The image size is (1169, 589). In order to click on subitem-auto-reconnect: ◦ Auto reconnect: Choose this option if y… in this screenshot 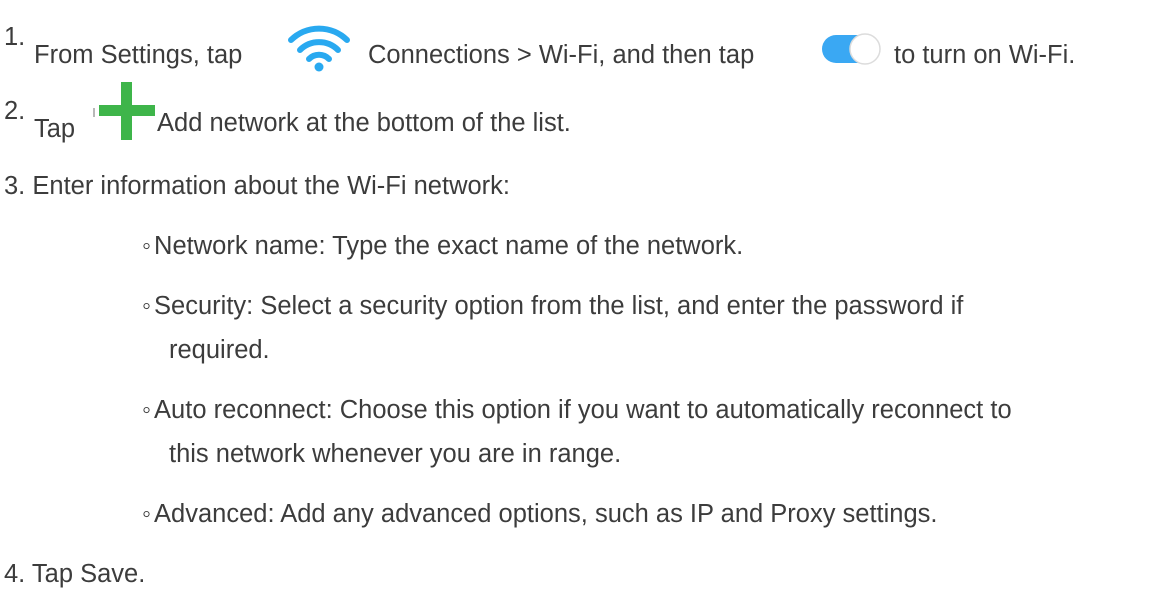, I will do `click(577, 410)`.